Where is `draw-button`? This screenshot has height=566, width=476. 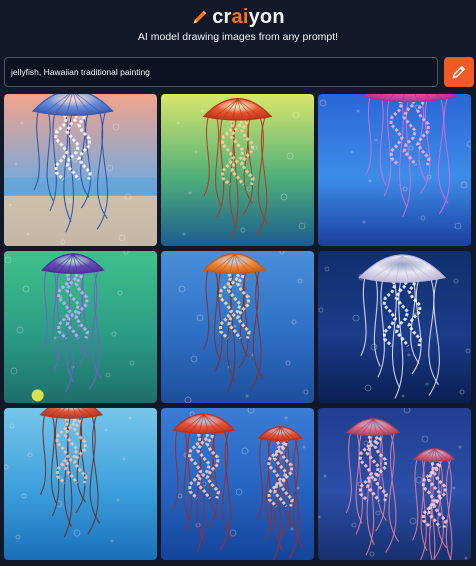
draw-button is located at coordinates (459, 72).